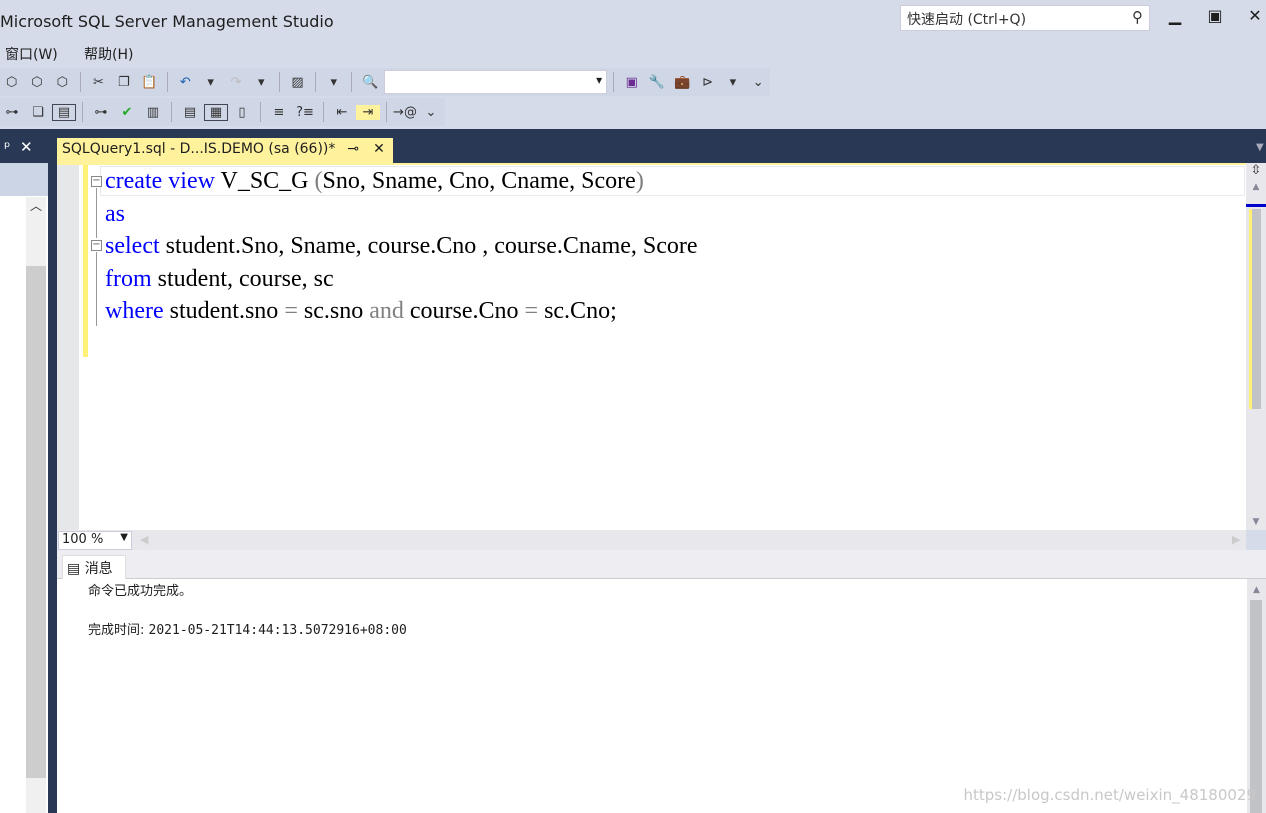 This screenshot has width=1266, height=813. I want to click on comment-icon: ≡, so click(279, 112).